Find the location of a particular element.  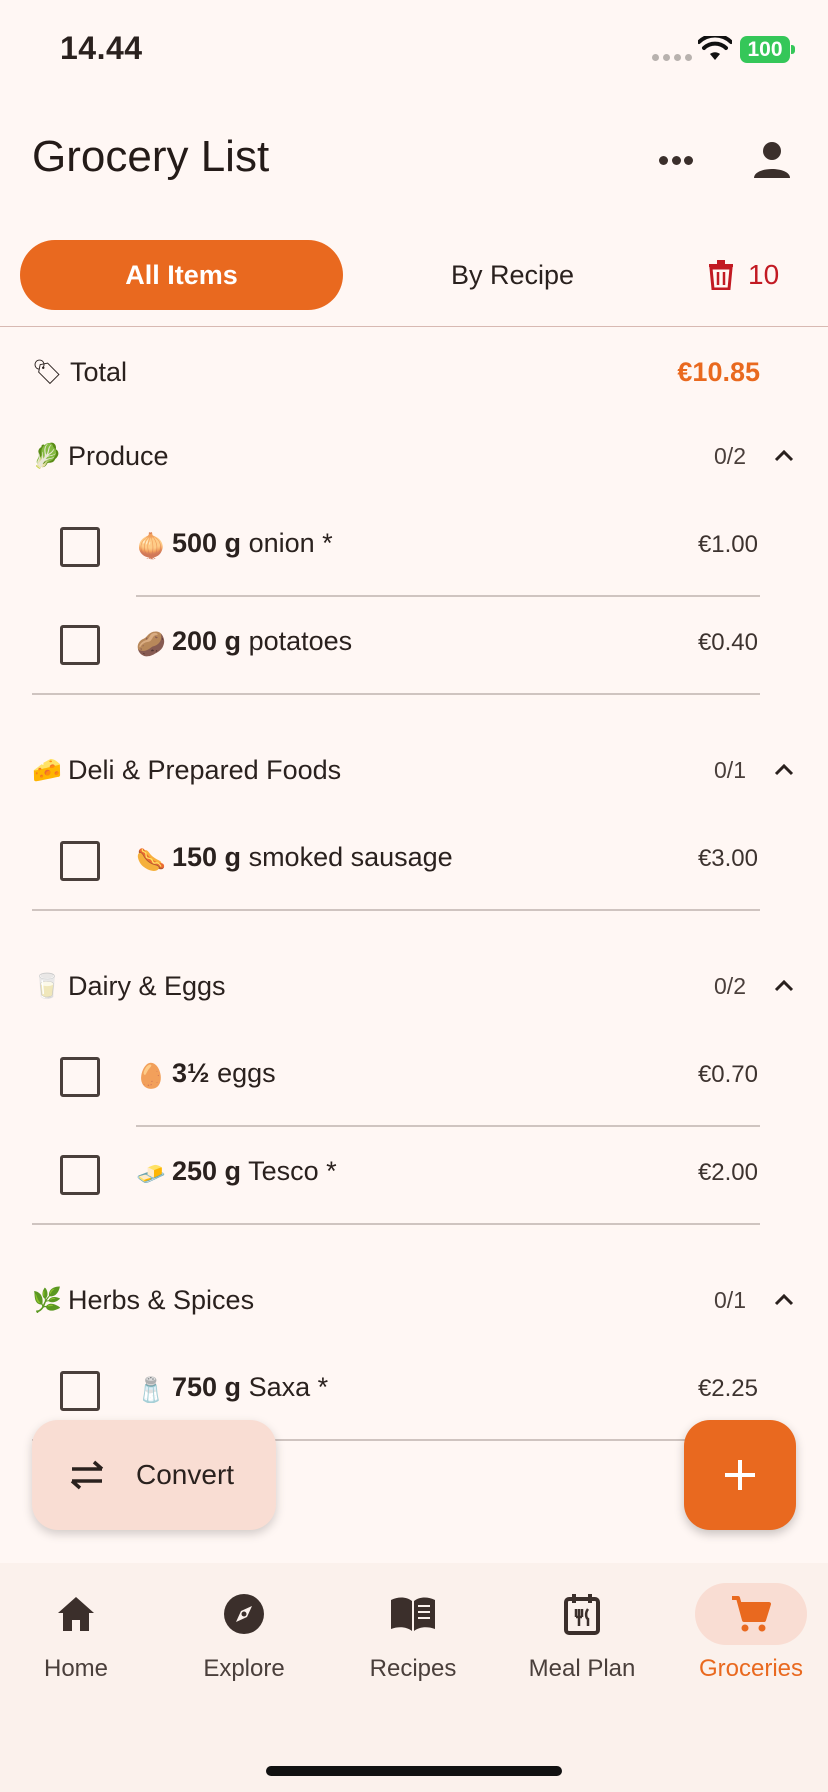

nav-meal-plan: Meal Plan is located at coordinates (582, 1638).